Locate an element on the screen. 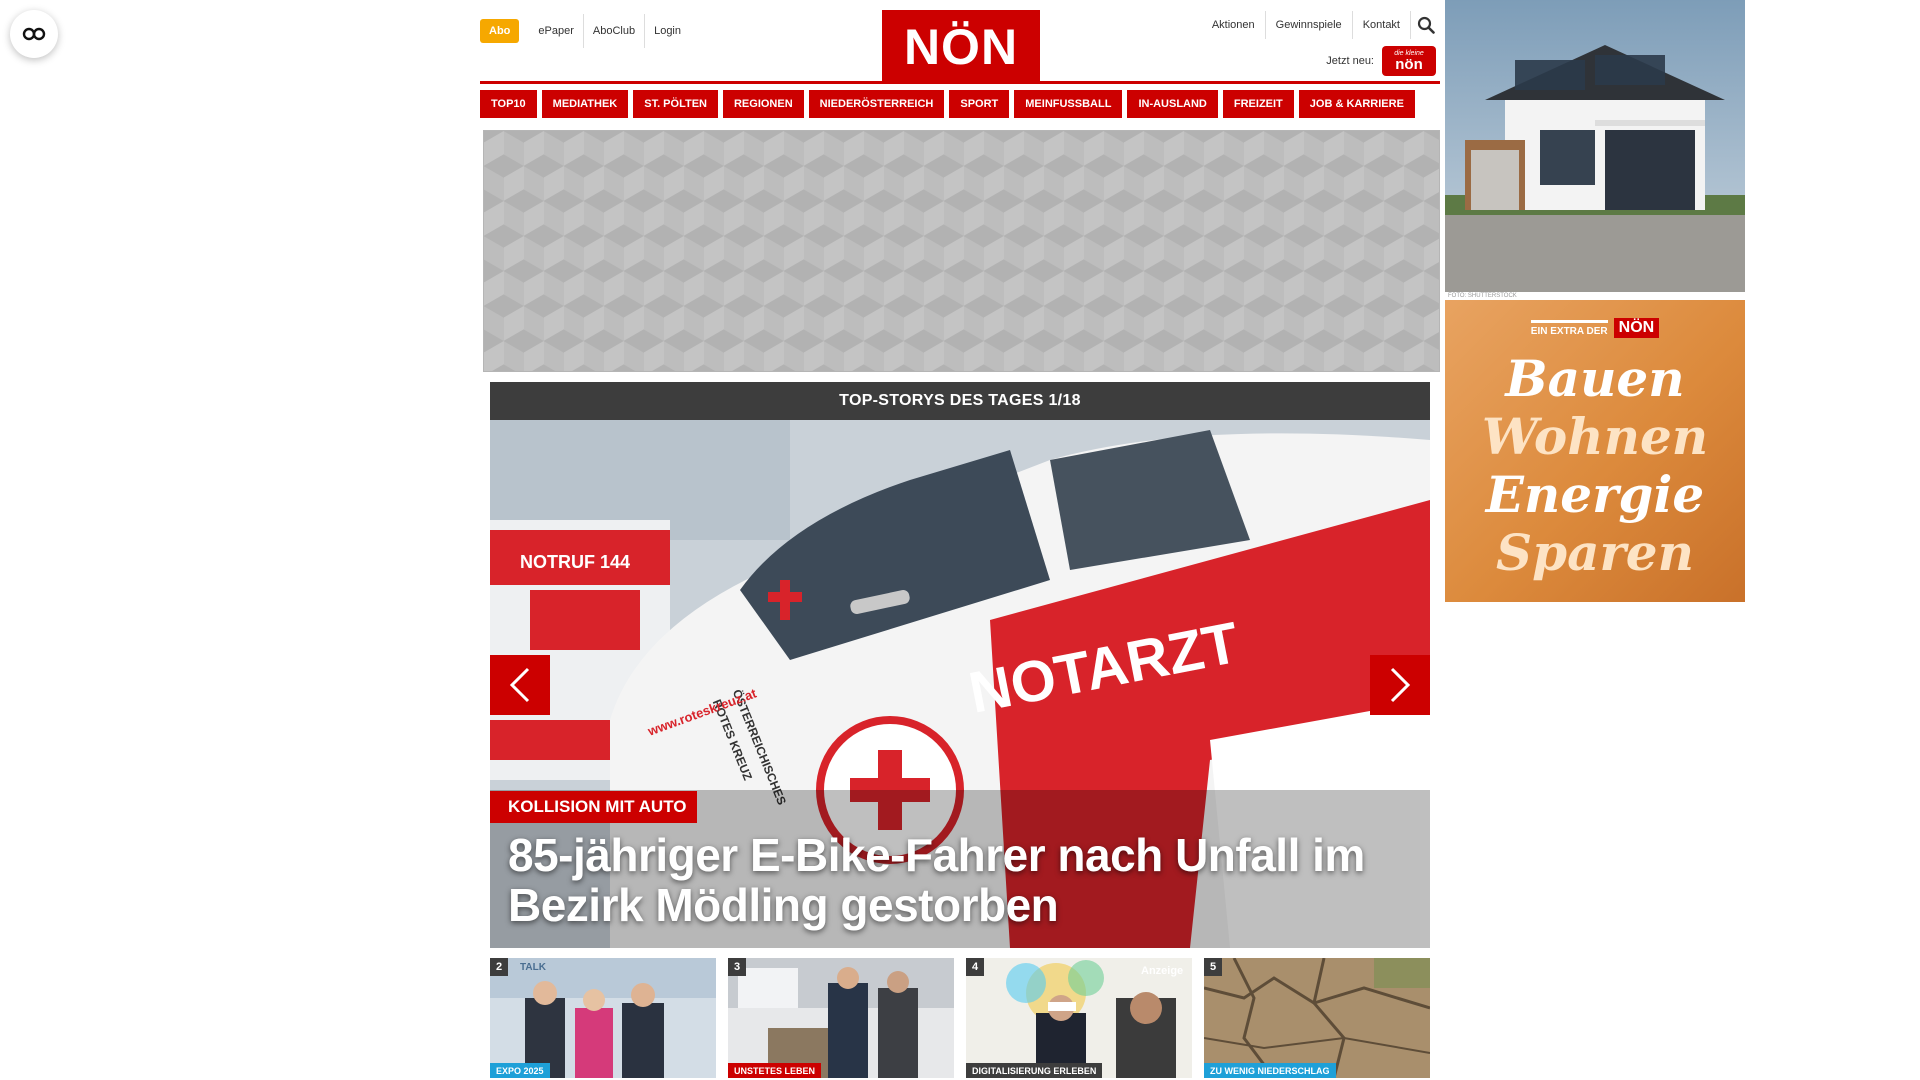  nav-freizeit: FREIZEIT is located at coordinates (1258, 104).